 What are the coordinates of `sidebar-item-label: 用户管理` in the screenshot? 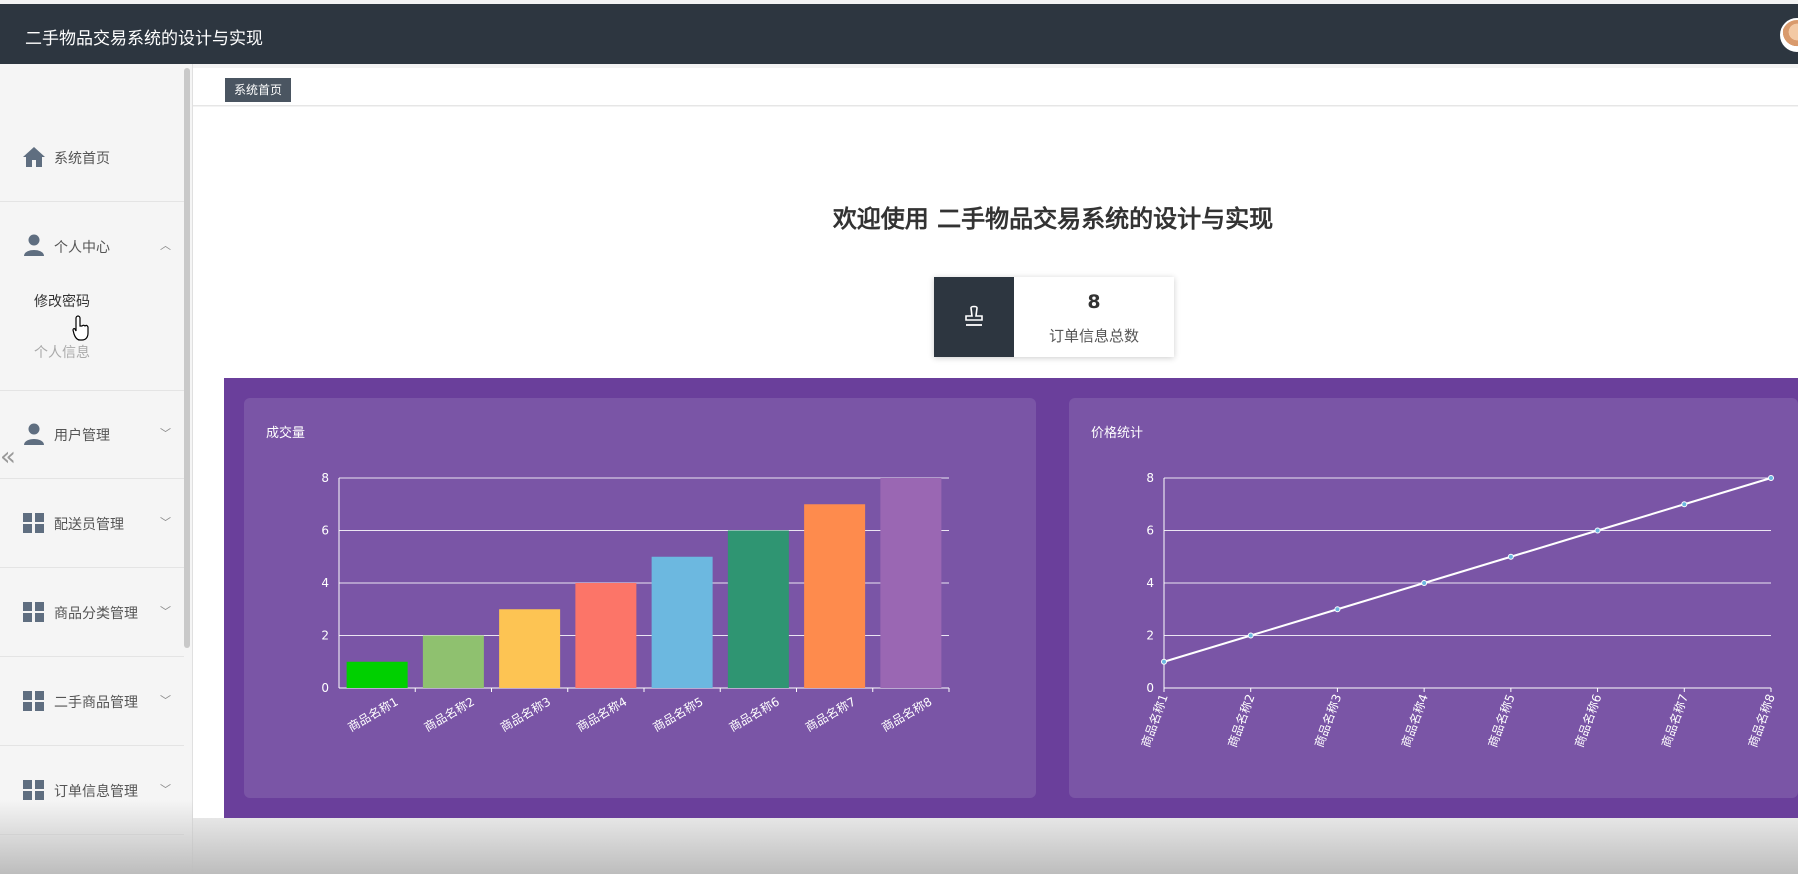 It's located at (82, 436).